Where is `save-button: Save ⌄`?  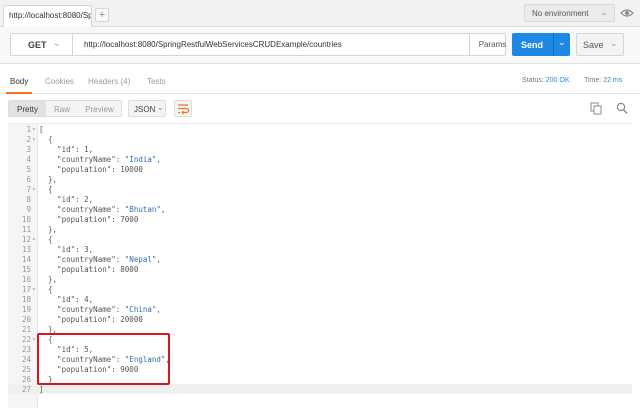 save-button: Save ⌄ is located at coordinates (600, 44).